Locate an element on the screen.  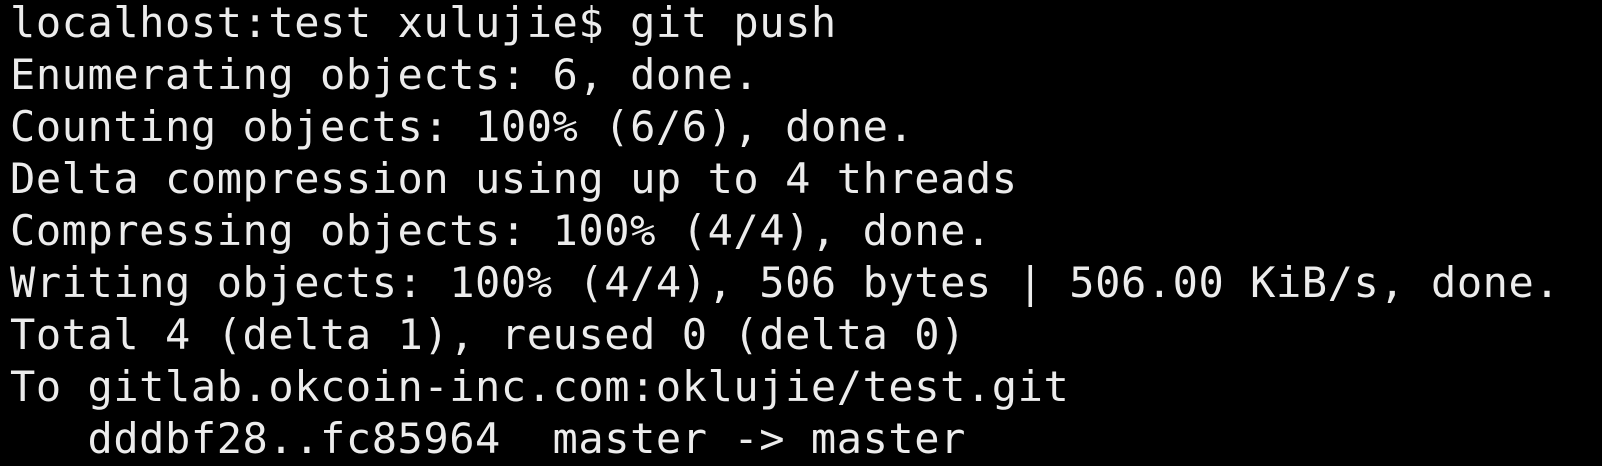
output-branch-update: dddbf28..fc85964 master -> master is located at coordinates (488, 438).